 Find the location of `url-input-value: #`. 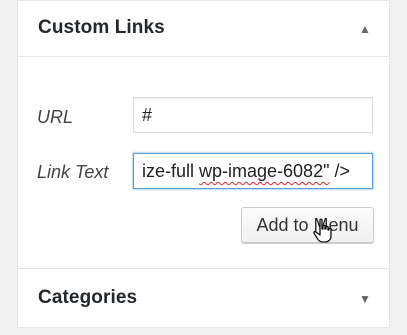

url-input-value: # is located at coordinates (147, 115).